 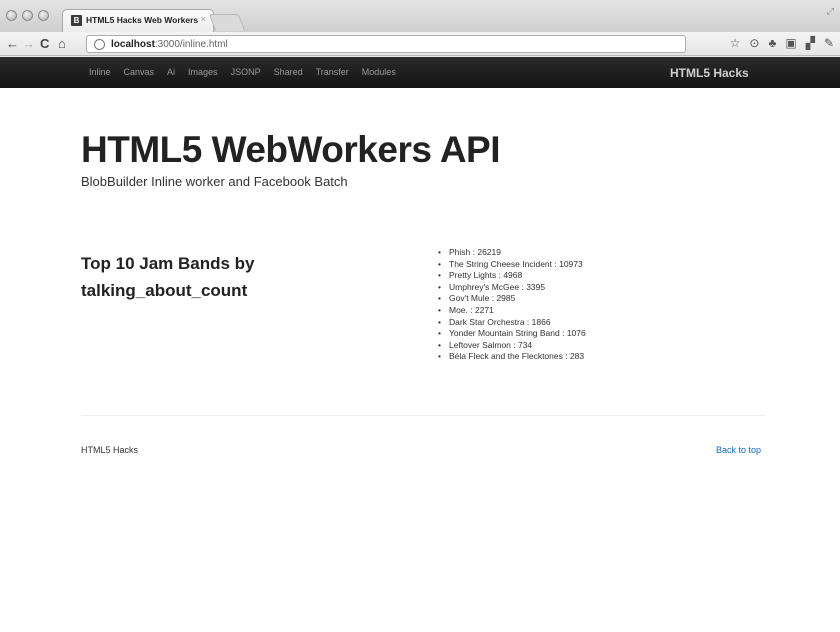 I want to click on tab-title: HTML5 Hacks Web Workers, so click(x=142, y=20).